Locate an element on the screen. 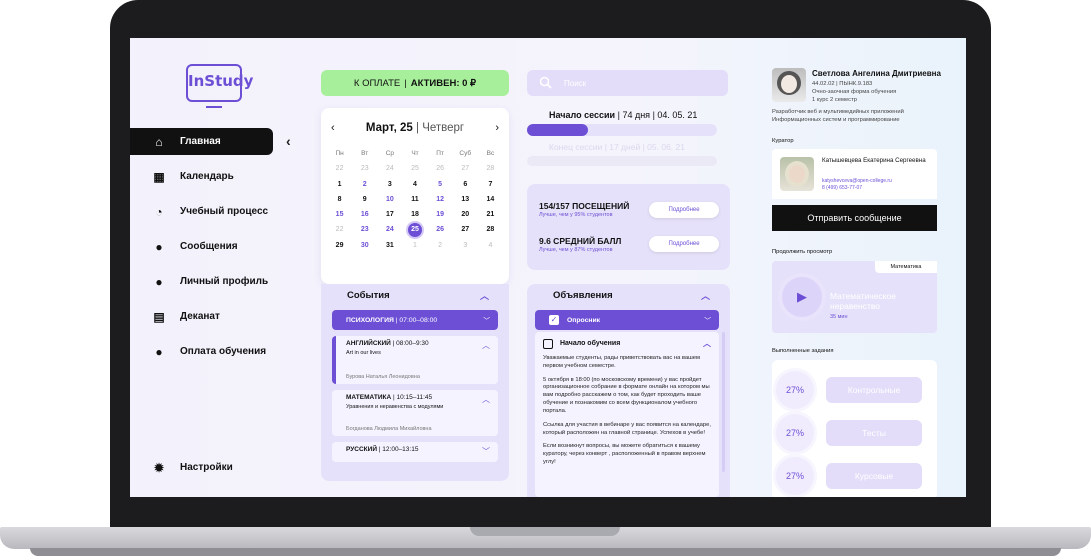  calendar-day: 29 is located at coordinates (339, 245).